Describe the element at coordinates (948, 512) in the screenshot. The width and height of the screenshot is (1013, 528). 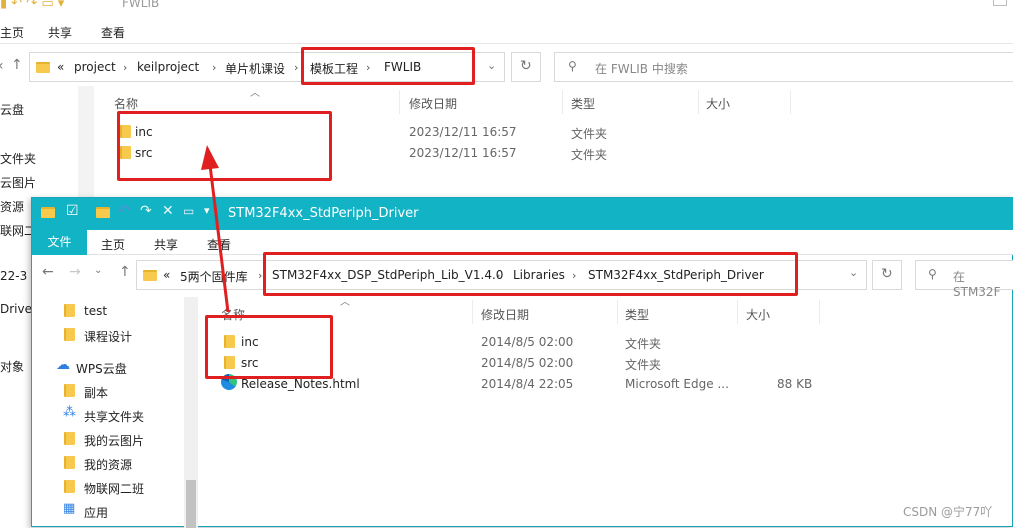
I see `watermark: CSDN @宁77吖` at that location.